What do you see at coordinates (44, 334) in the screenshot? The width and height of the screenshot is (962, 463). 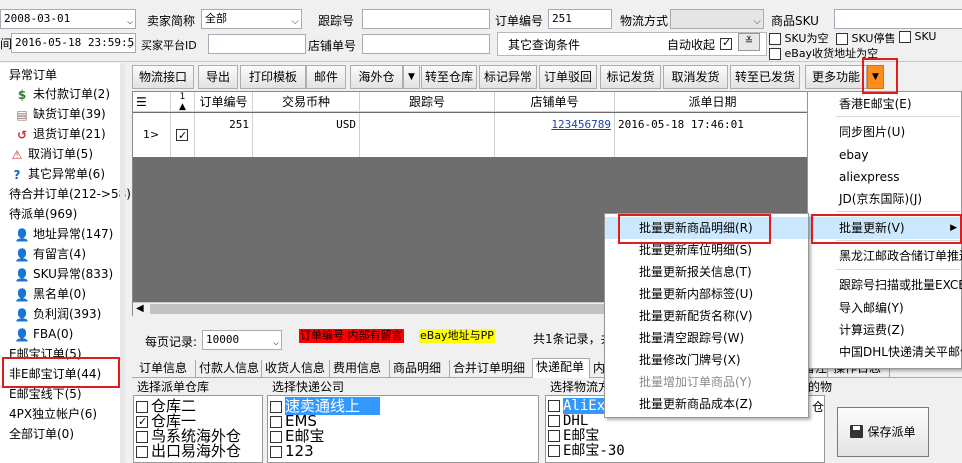 I see `tree-item: 👤 FBA(0)` at bounding box center [44, 334].